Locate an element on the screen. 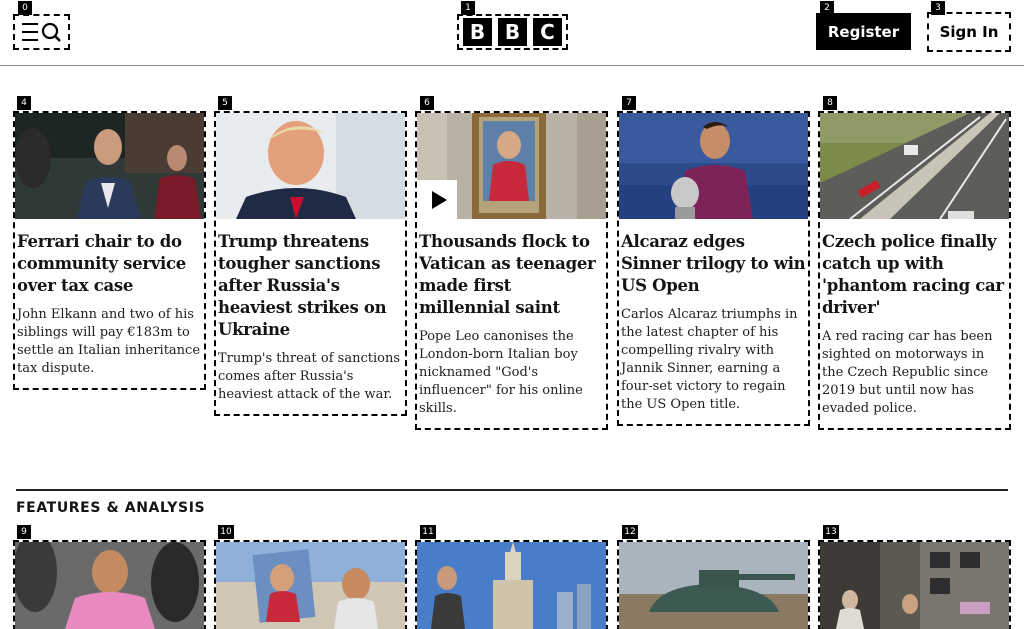 The height and width of the screenshot is (629, 1024). menu-search-button is located at coordinates (41, 32).